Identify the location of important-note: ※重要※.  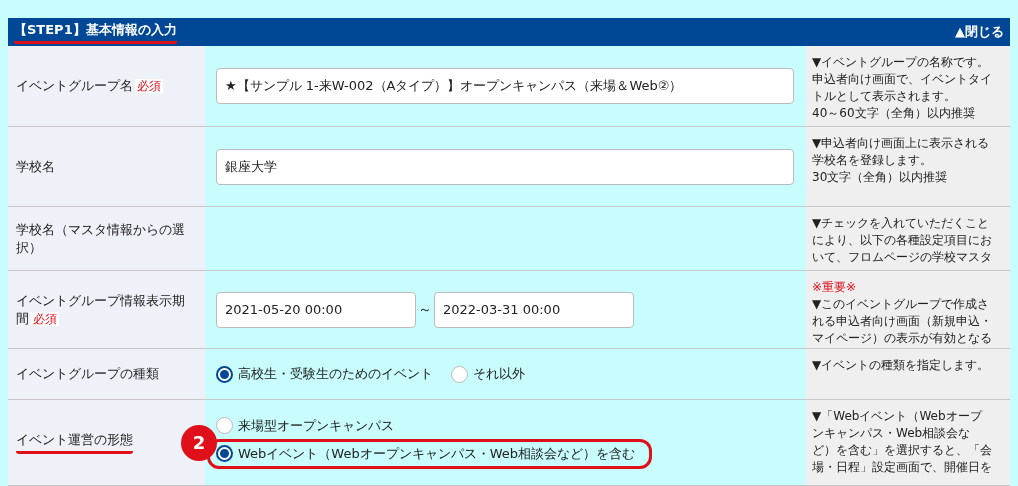
(835, 287).